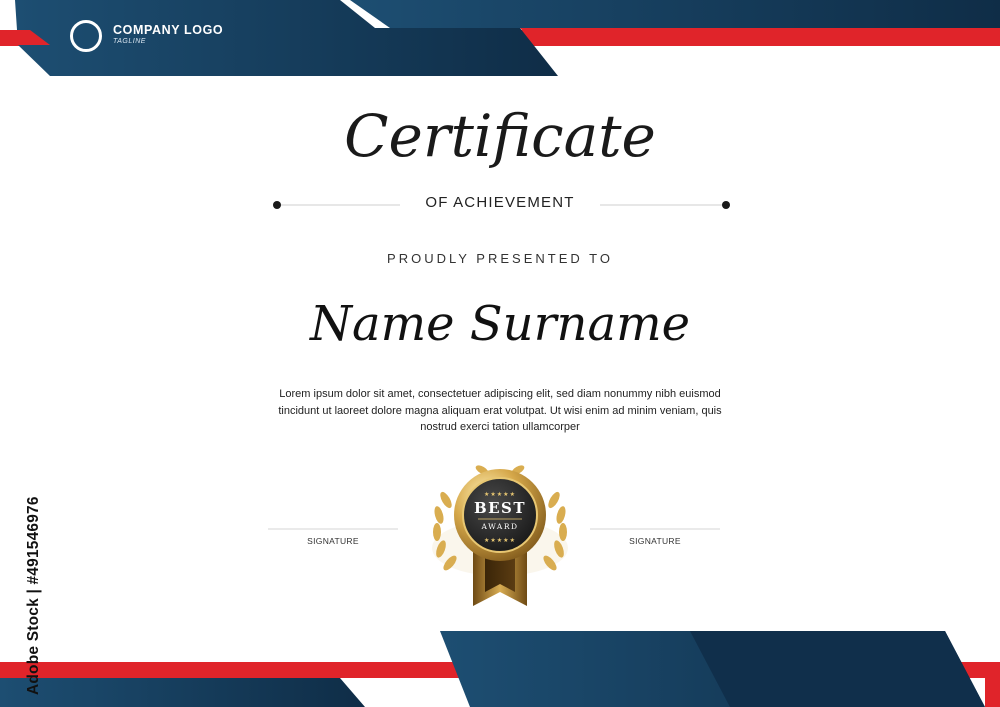 This screenshot has width=1000, height=707. Describe the element at coordinates (168, 30) in the screenshot. I see `logo-name: COMPANY LOGO` at that location.